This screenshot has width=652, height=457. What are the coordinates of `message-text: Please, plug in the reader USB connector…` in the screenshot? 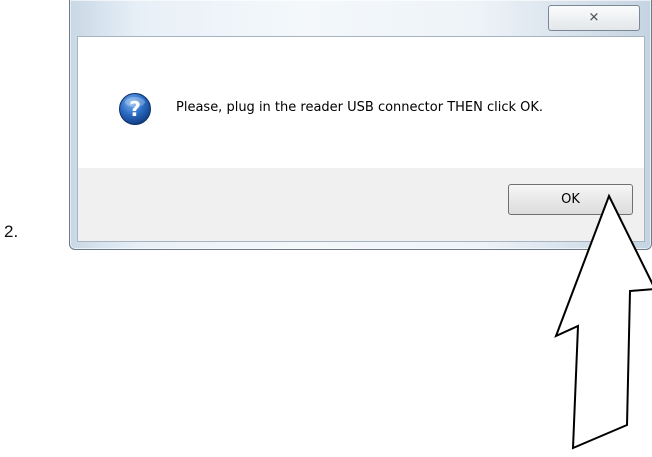 It's located at (360, 107).